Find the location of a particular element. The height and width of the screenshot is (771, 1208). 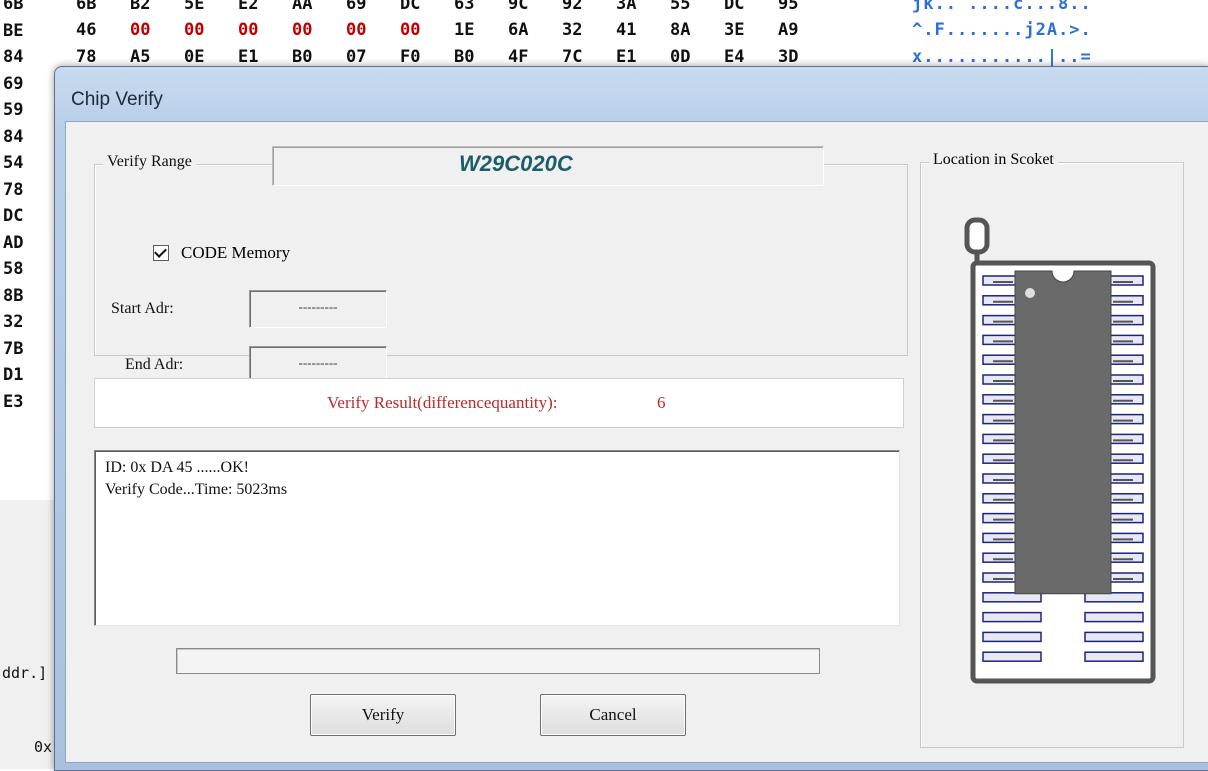

hex-cell: 7C is located at coordinates (572, 57).